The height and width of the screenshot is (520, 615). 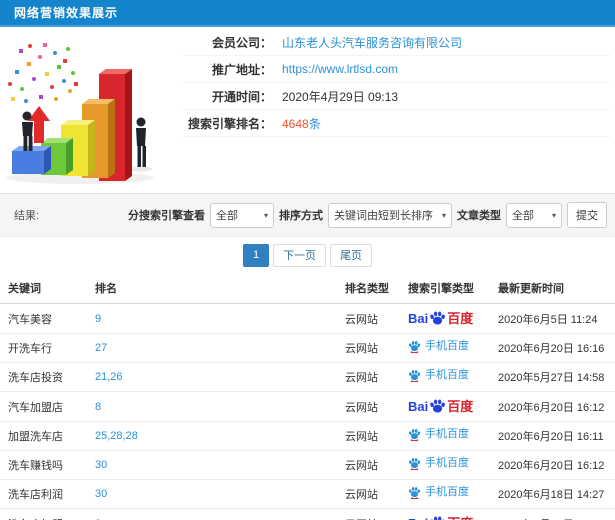 I want to click on info-row-url-value: https://www.lrtlsd.com, so click(x=340, y=69).